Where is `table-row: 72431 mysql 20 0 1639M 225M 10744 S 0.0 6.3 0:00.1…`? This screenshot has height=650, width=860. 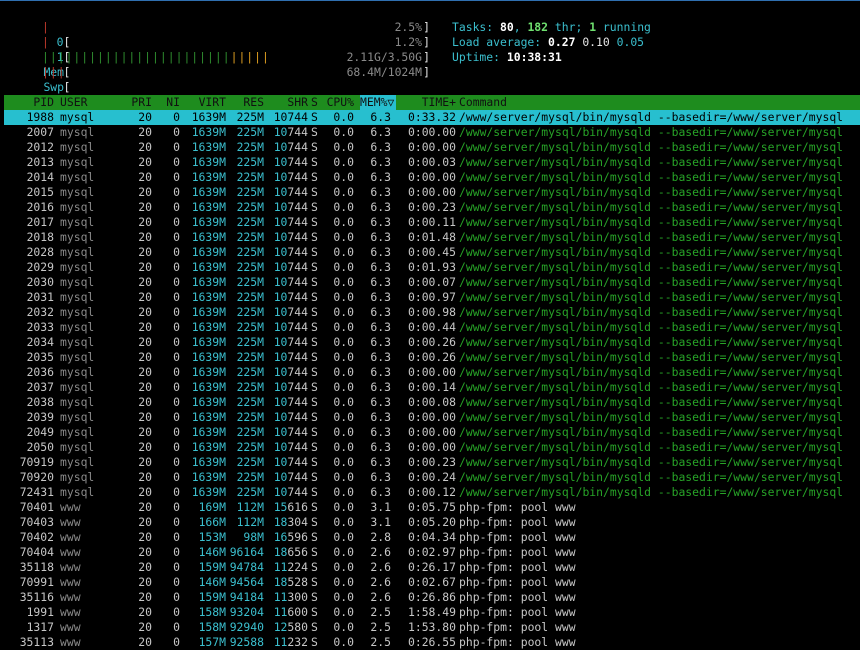
table-row: 72431 mysql 20 0 1639M 225M 10744 S 0.0 6.3 0:00.1… is located at coordinates (432, 492).